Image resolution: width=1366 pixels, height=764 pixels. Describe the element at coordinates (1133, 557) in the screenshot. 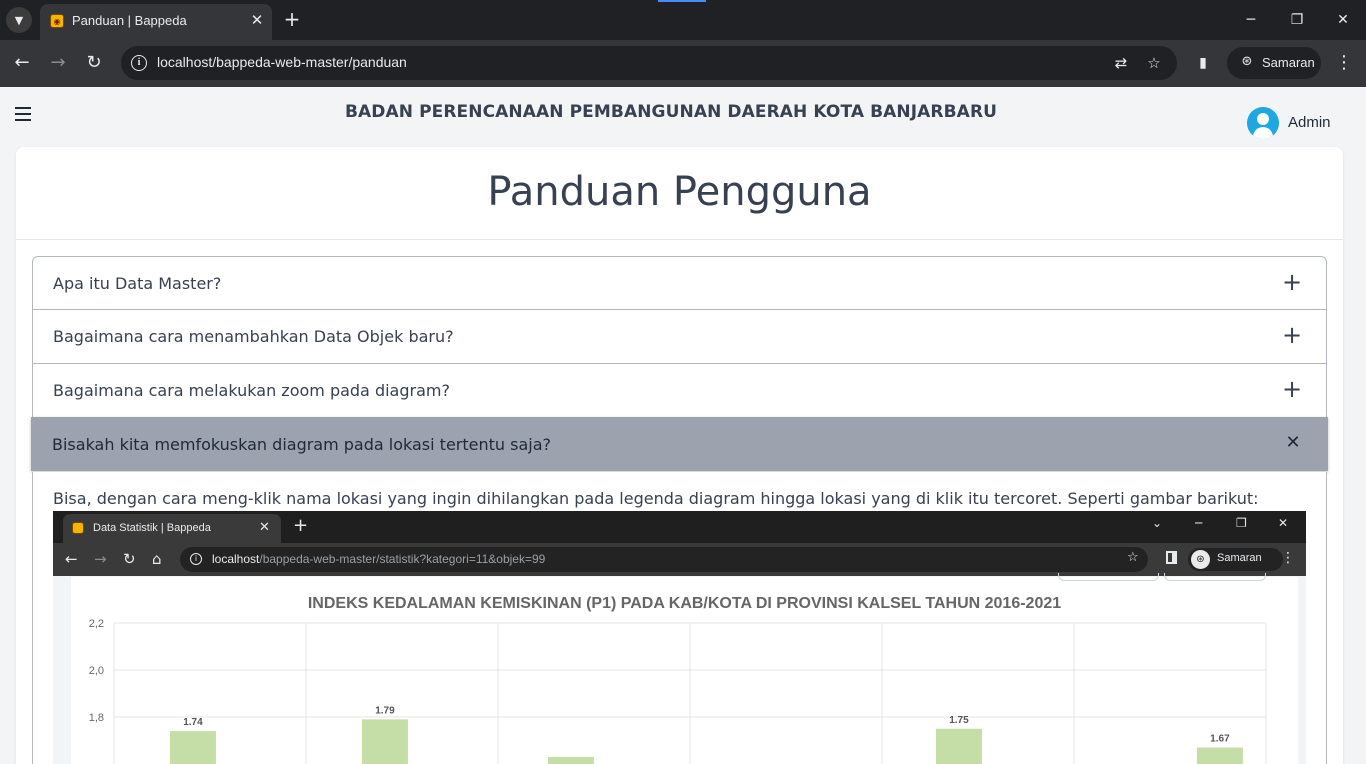

I see `screenshot-star-icon: ☆` at that location.